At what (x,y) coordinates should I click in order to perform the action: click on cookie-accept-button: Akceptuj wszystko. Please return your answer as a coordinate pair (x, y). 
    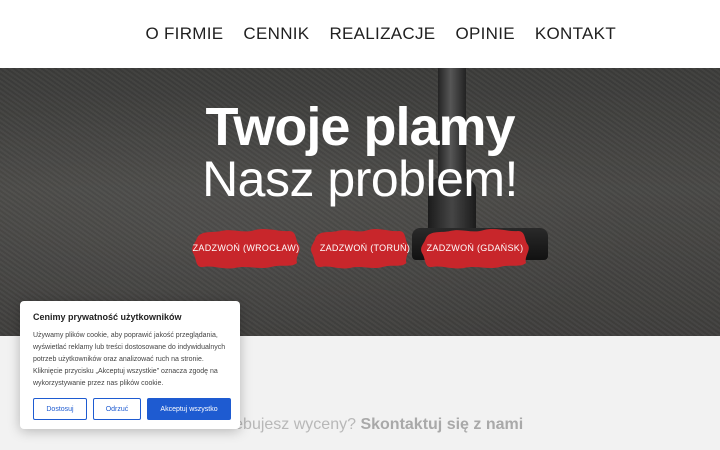
    Looking at the image, I should click on (189, 409).